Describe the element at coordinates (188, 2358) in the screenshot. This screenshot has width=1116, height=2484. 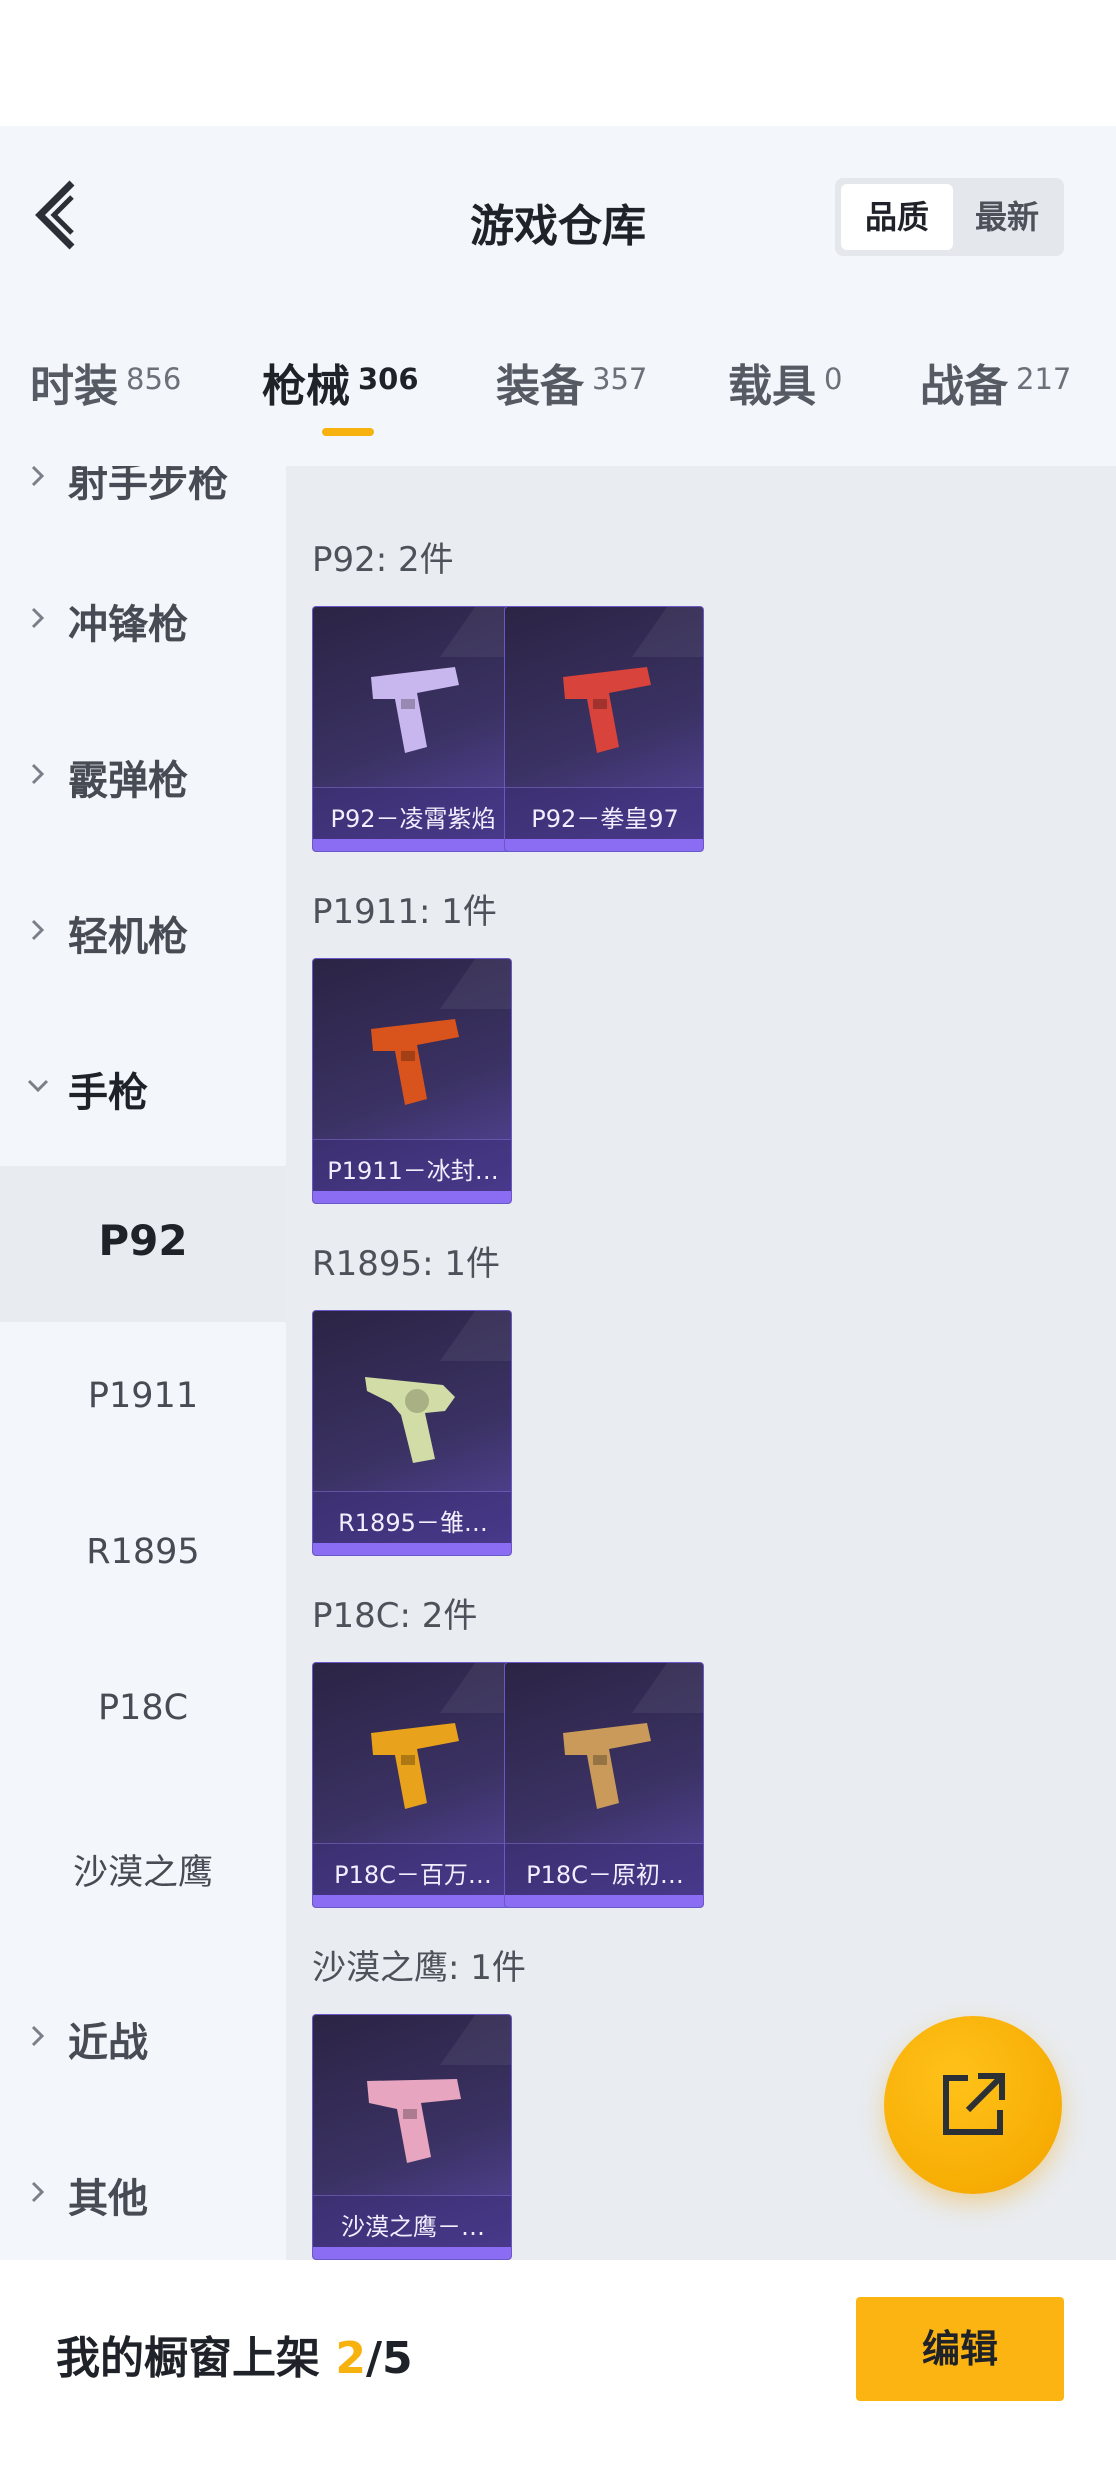
I see `shelf-label: 我的橱窗上架` at that location.